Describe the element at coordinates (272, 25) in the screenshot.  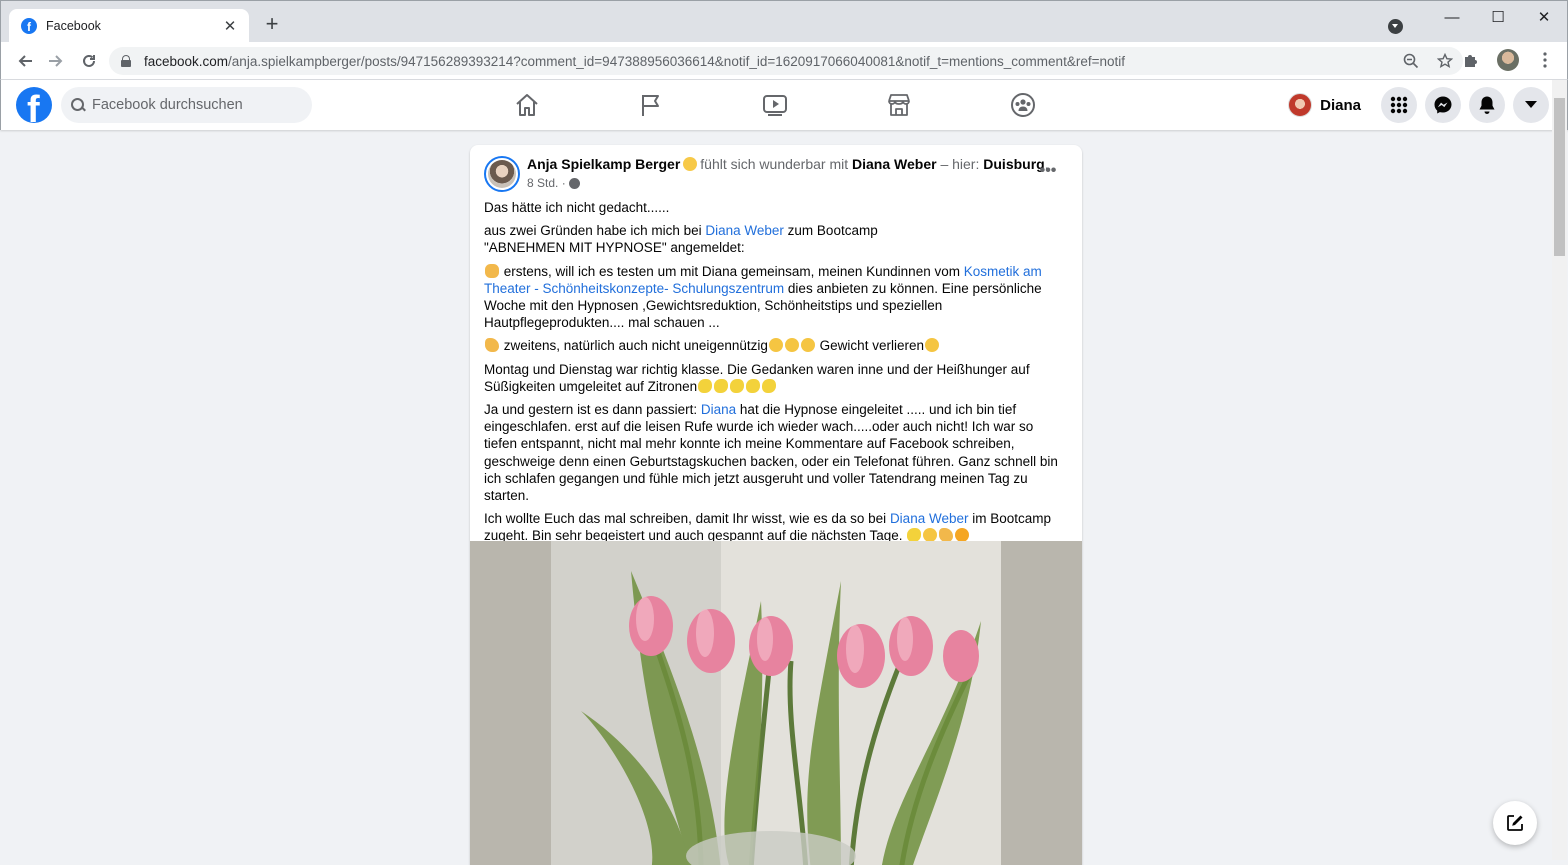
I see `new-tab-button: +` at that location.